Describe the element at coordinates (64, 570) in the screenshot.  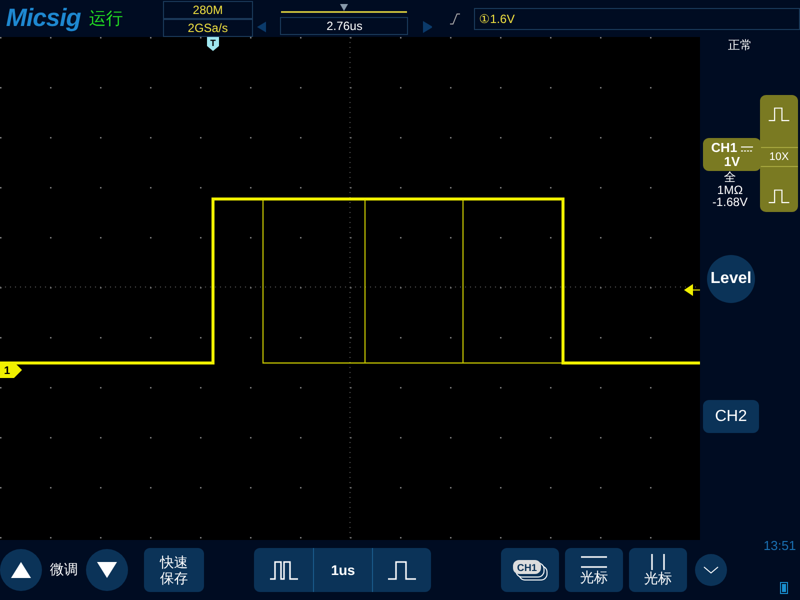
I see `fine-tune-label: 微调` at that location.